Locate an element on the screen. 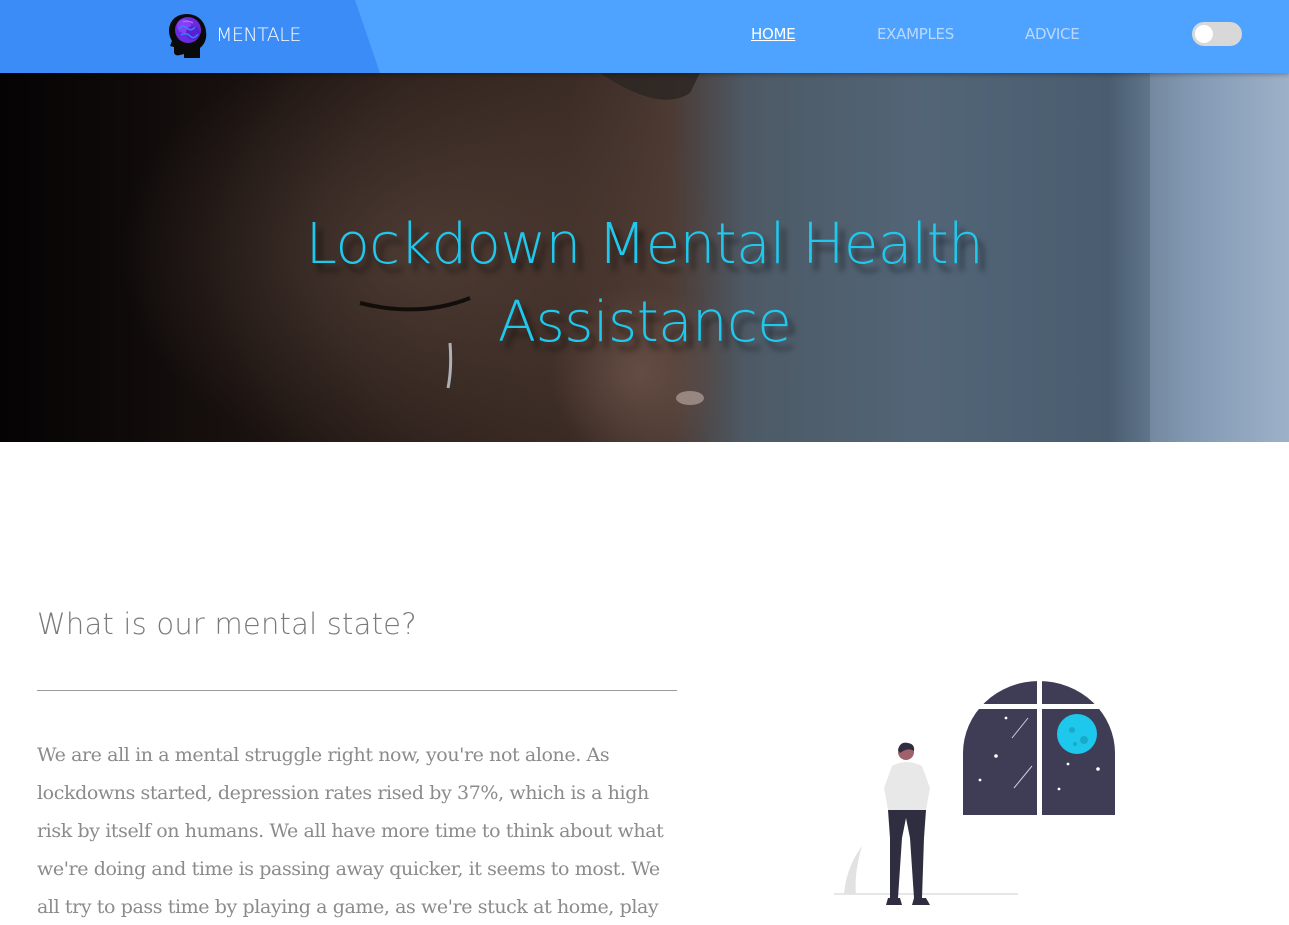 The height and width of the screenshot is (925, 1289). section-heading: What is our mental state? is located at coordinates (227, 624).